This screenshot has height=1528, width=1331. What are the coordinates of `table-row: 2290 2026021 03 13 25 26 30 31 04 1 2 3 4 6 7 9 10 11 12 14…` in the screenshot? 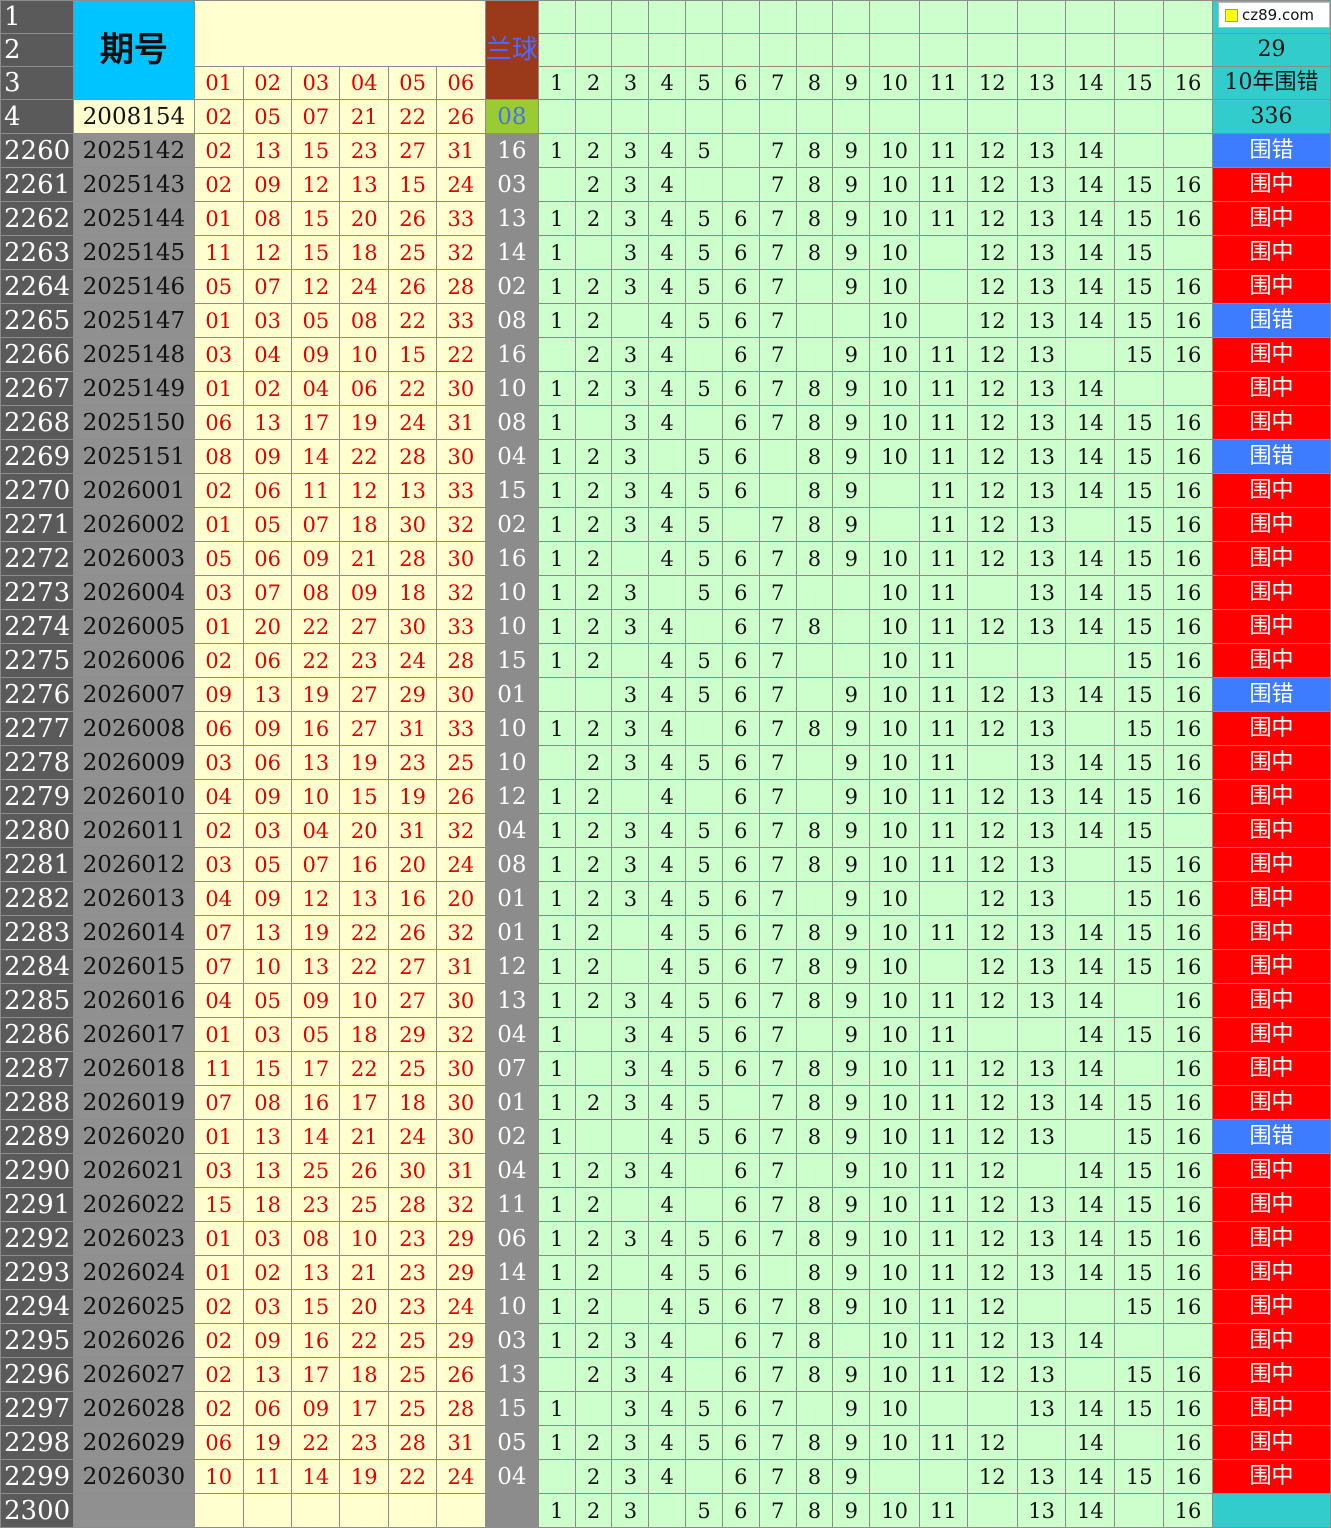 It's located at (665, 1170).